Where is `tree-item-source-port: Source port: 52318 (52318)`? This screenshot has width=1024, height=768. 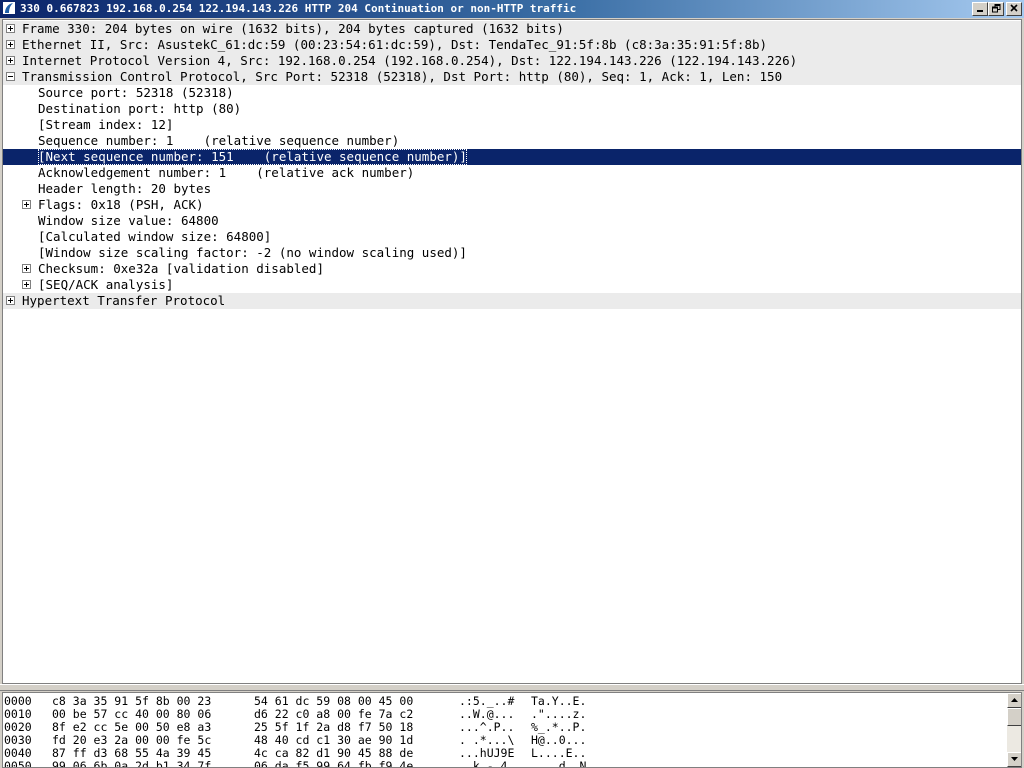 tree-item-source-port: Source port: 52318 (52318) is located at coordinates (512, 93).